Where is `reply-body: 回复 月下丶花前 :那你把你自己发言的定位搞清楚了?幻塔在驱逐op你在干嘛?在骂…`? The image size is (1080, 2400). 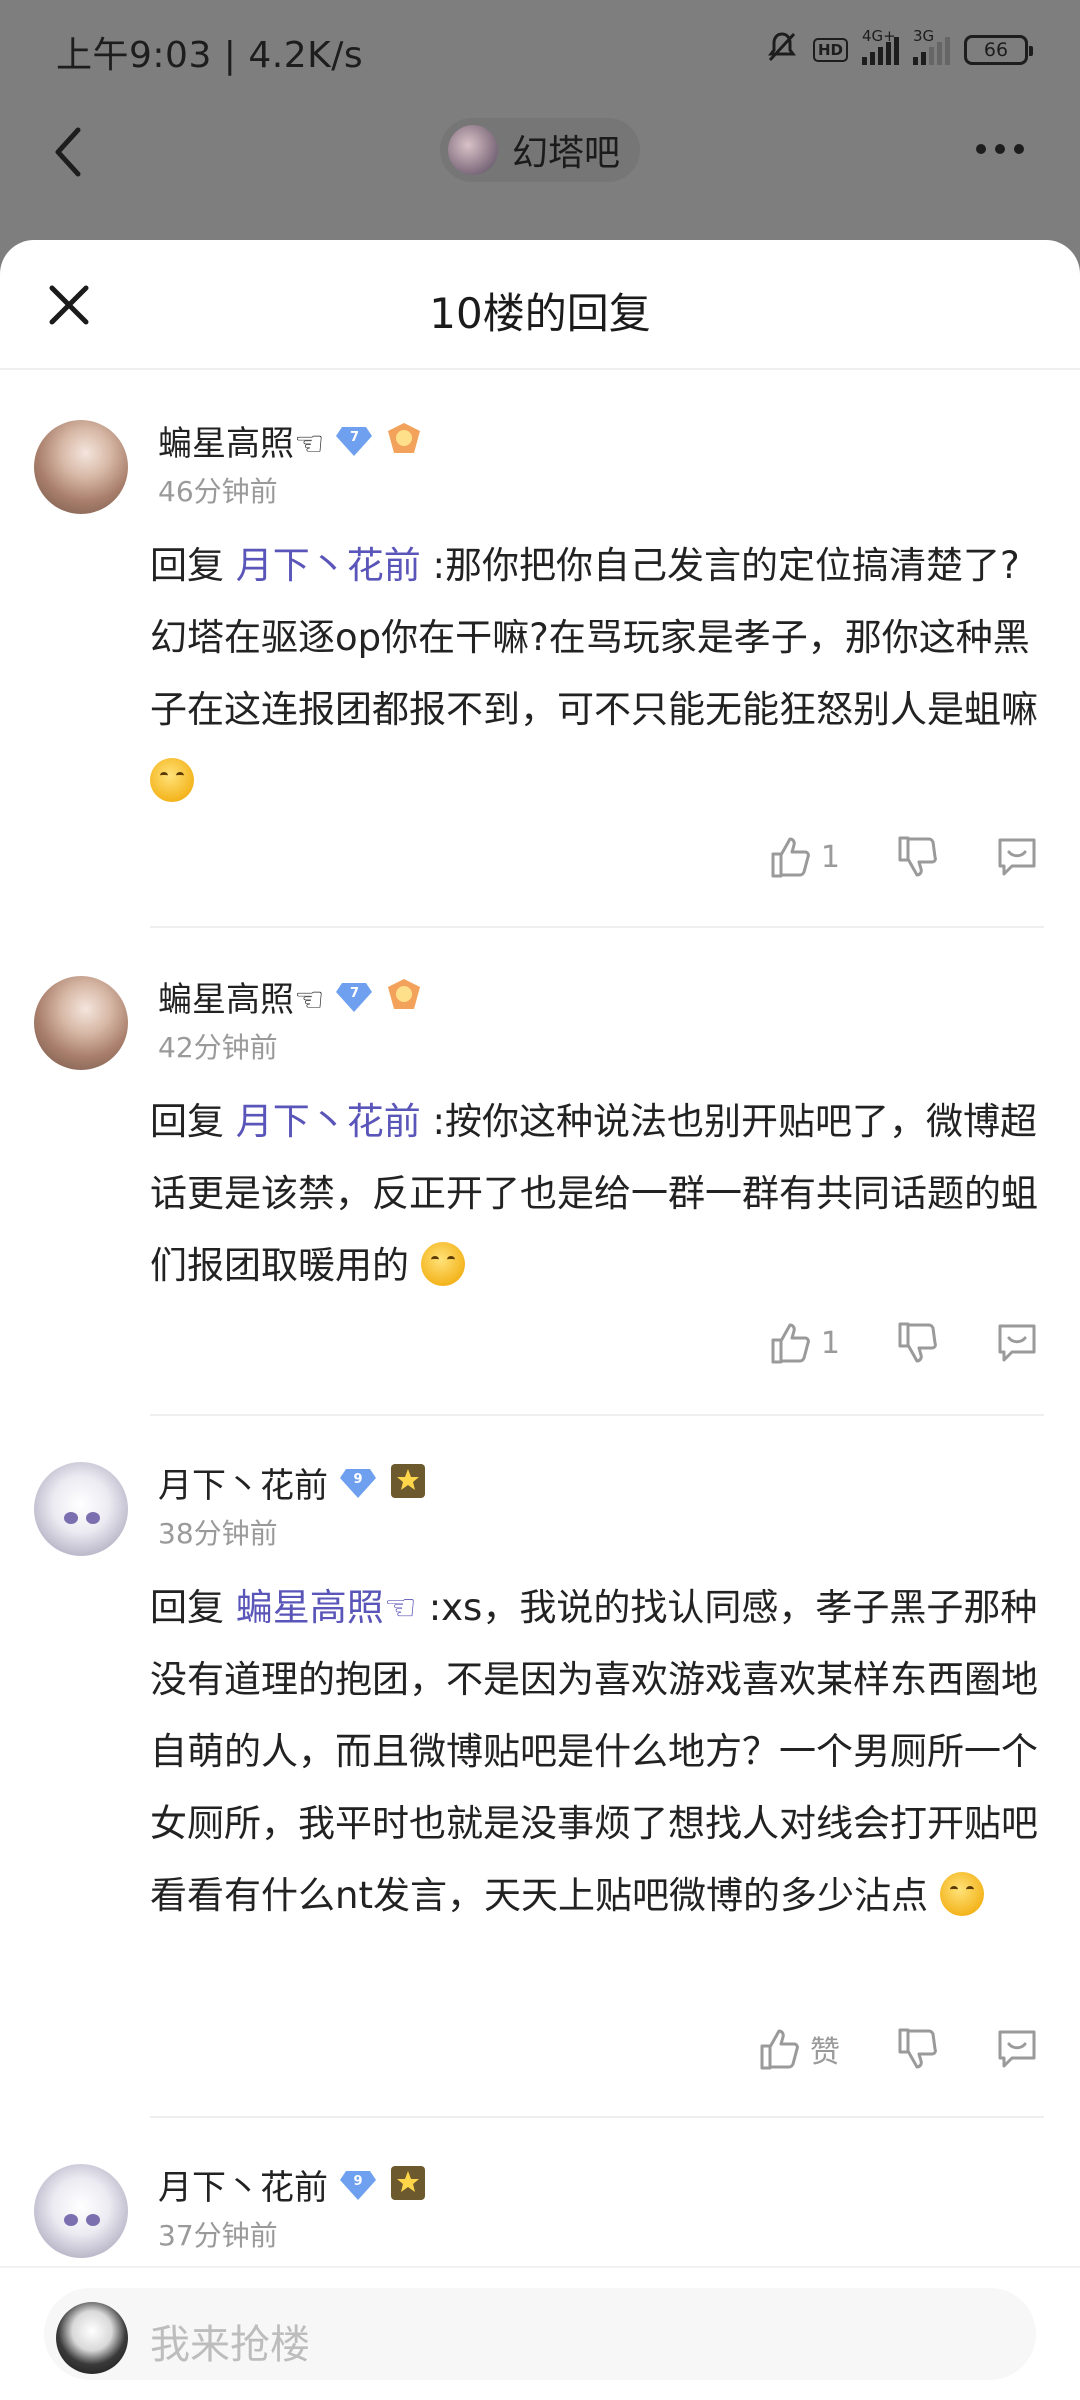 reply-body: 回复 月下丶花前 :那你把你自己发言的定位搞清楚了?幻塔在驱逐op你在干嘛?在骂… is located at coordinates (595, 674).